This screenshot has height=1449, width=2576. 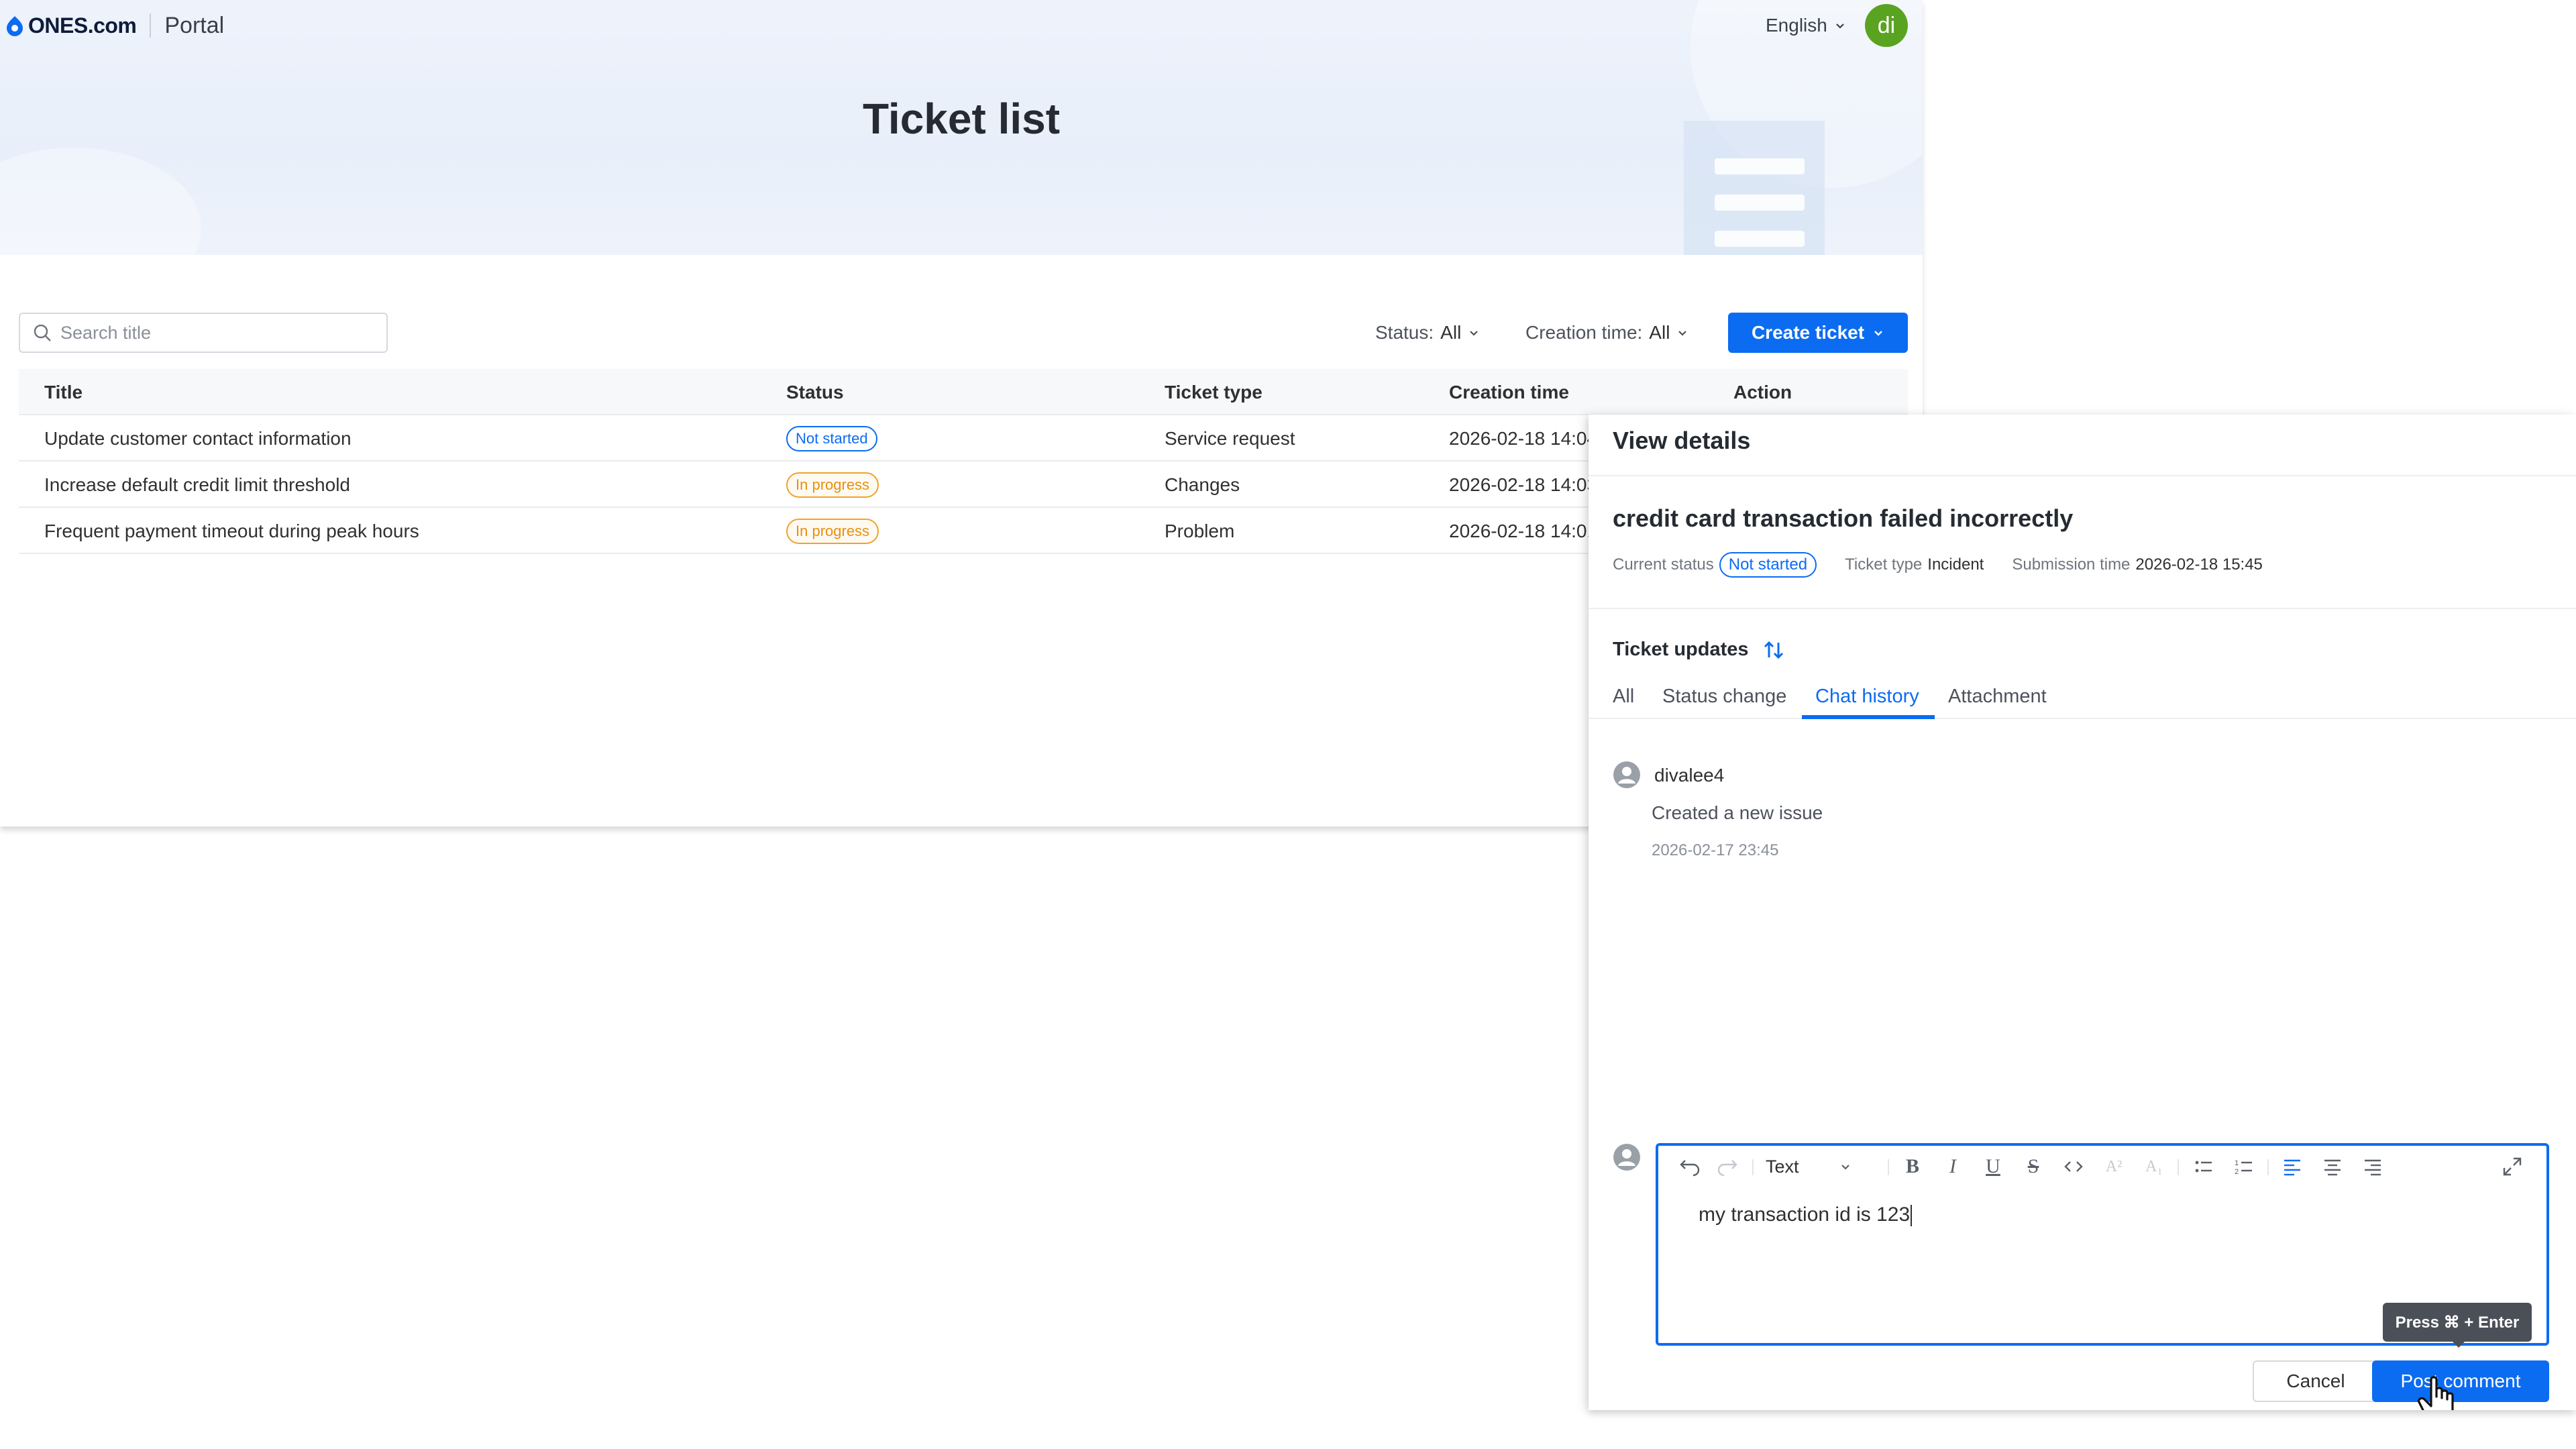 I want to click on ticket-type: Changes, so click(x=1202, y=484).